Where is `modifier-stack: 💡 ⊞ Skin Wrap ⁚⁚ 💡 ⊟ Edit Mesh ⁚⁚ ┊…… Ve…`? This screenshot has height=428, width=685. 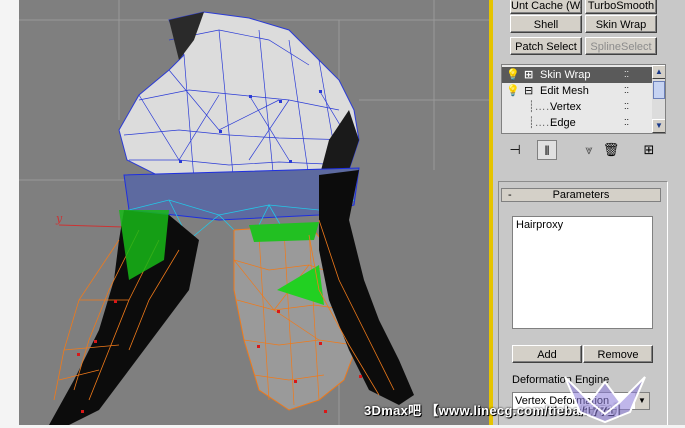 modifier-stack: 💡 ⊞ Skin Wrap ⁚⁚ 💡 ⊟ Edit Mesh ⁚⁚ ┊…… Ve… is located at coordinates (583, 99).